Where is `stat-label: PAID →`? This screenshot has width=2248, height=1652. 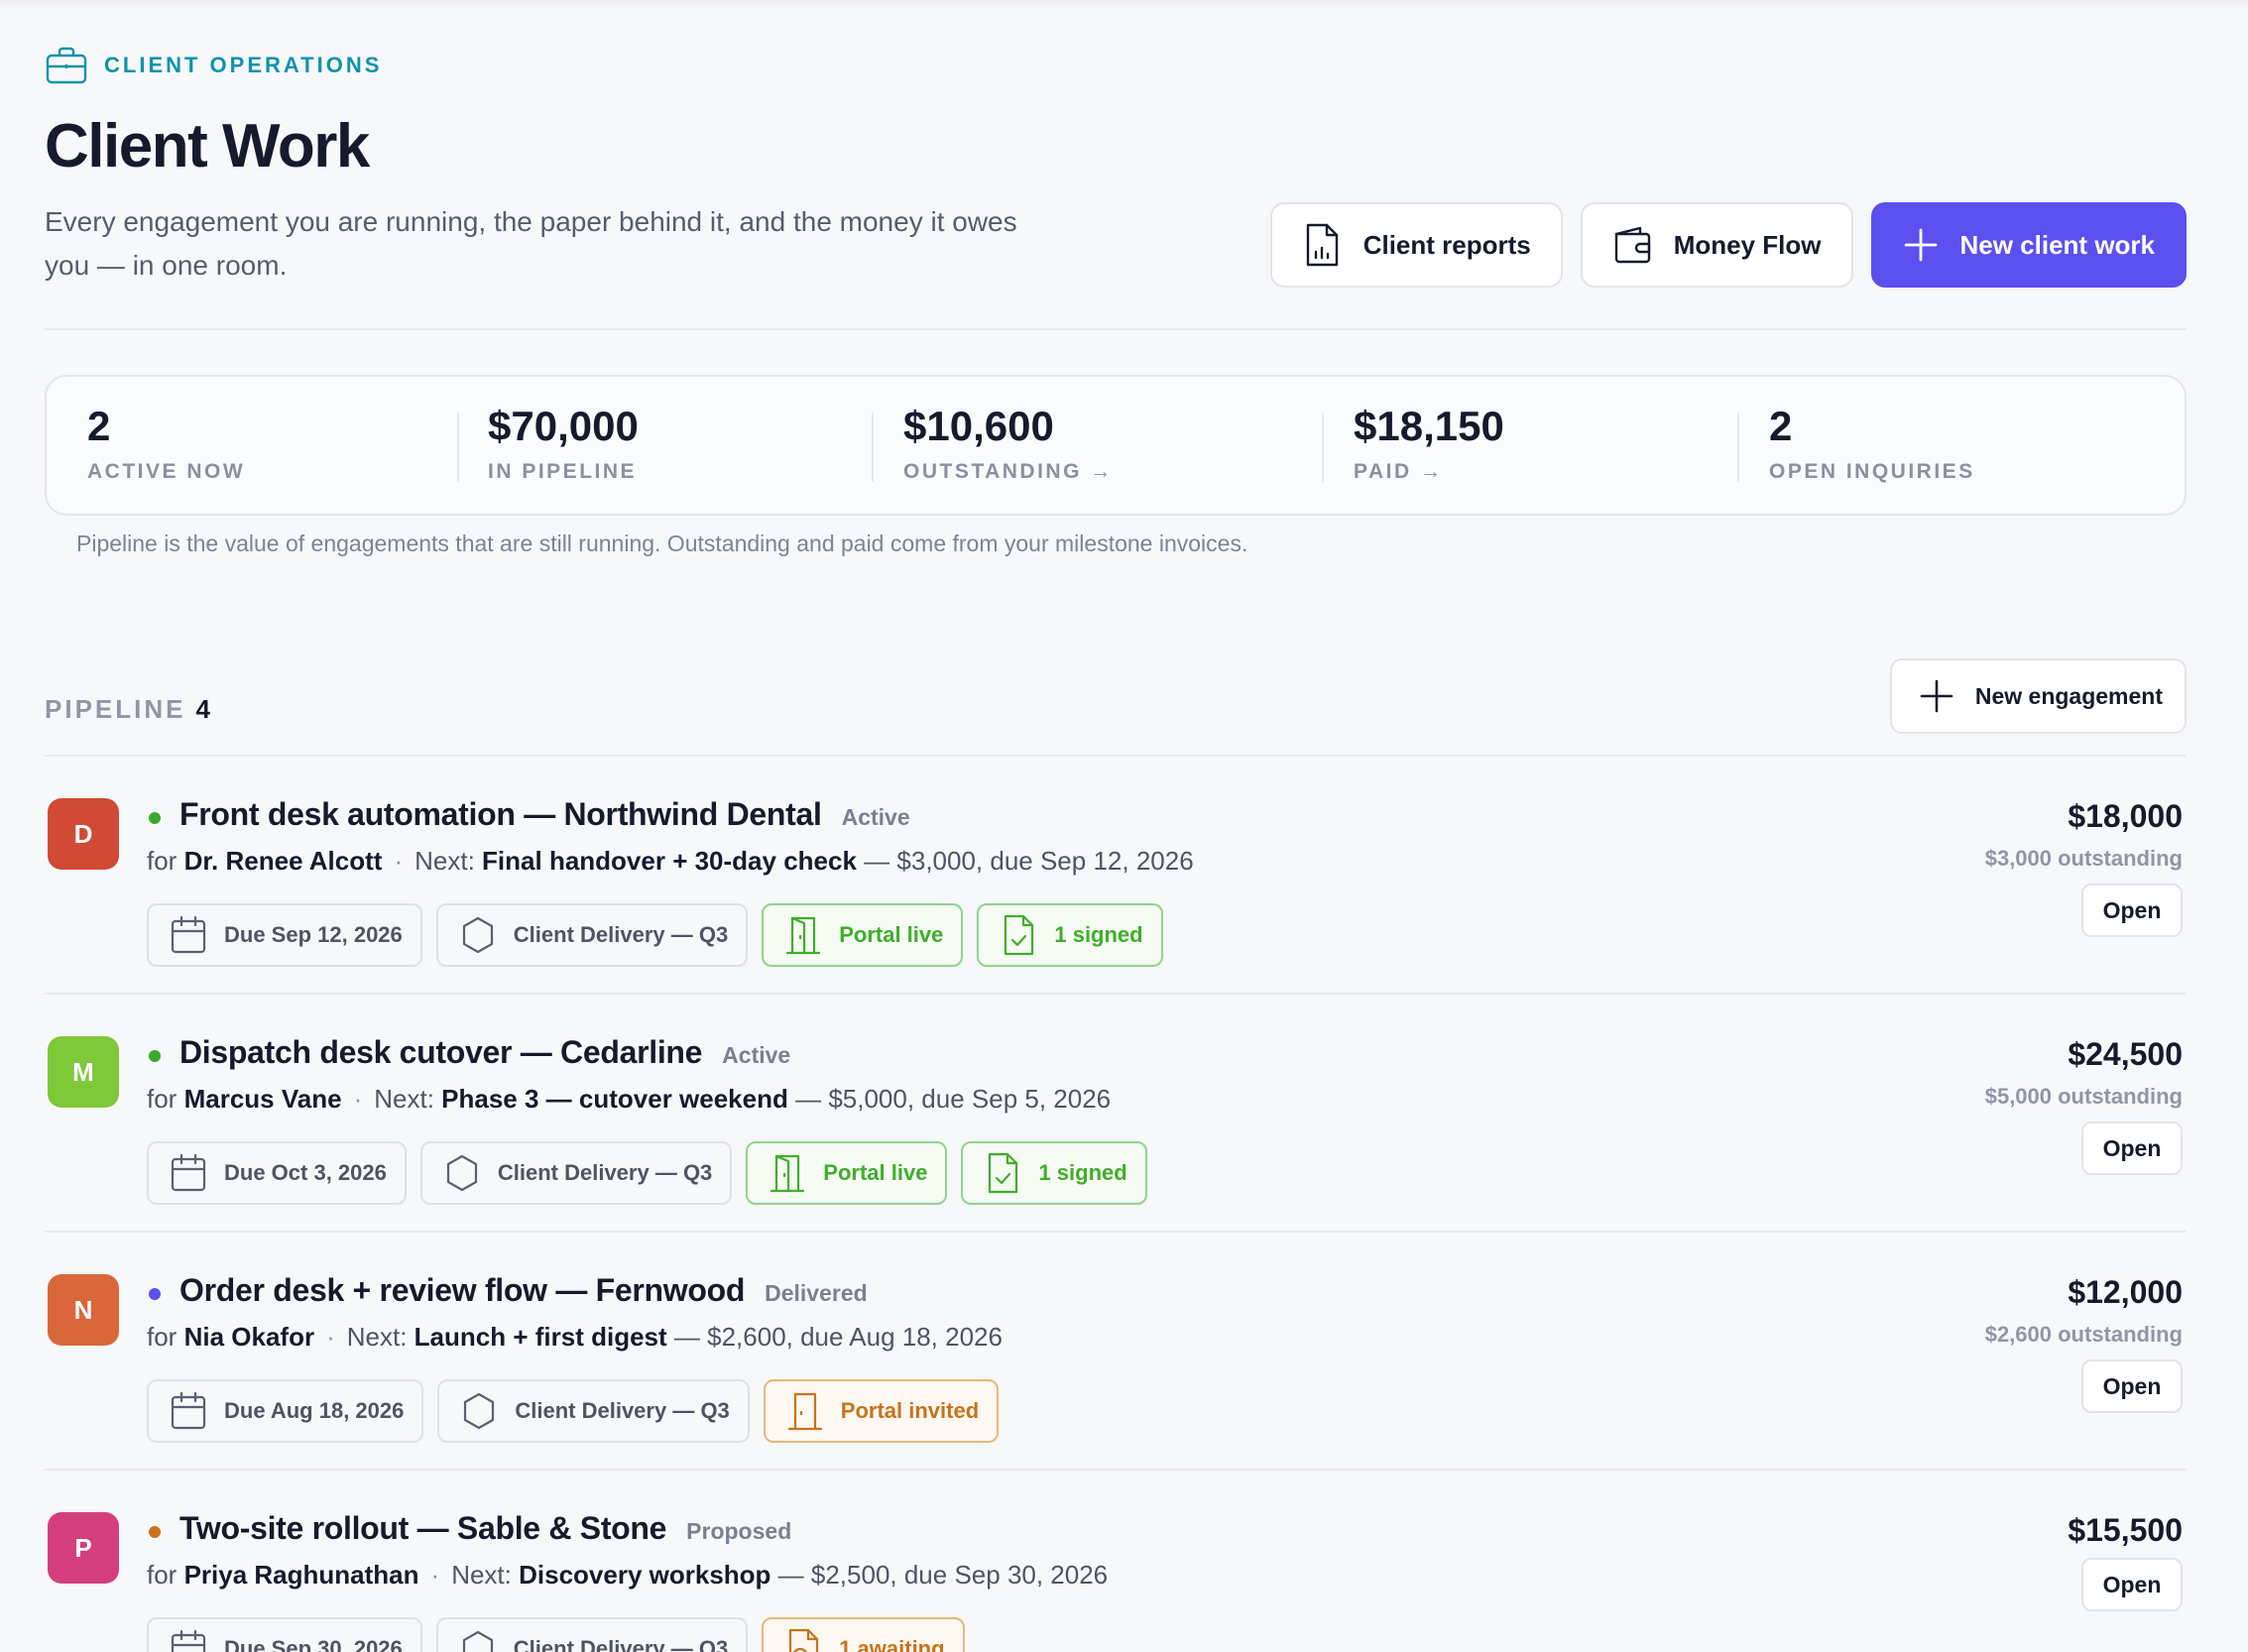
stat-label: PAID → is located at coordinates (1398, 472).